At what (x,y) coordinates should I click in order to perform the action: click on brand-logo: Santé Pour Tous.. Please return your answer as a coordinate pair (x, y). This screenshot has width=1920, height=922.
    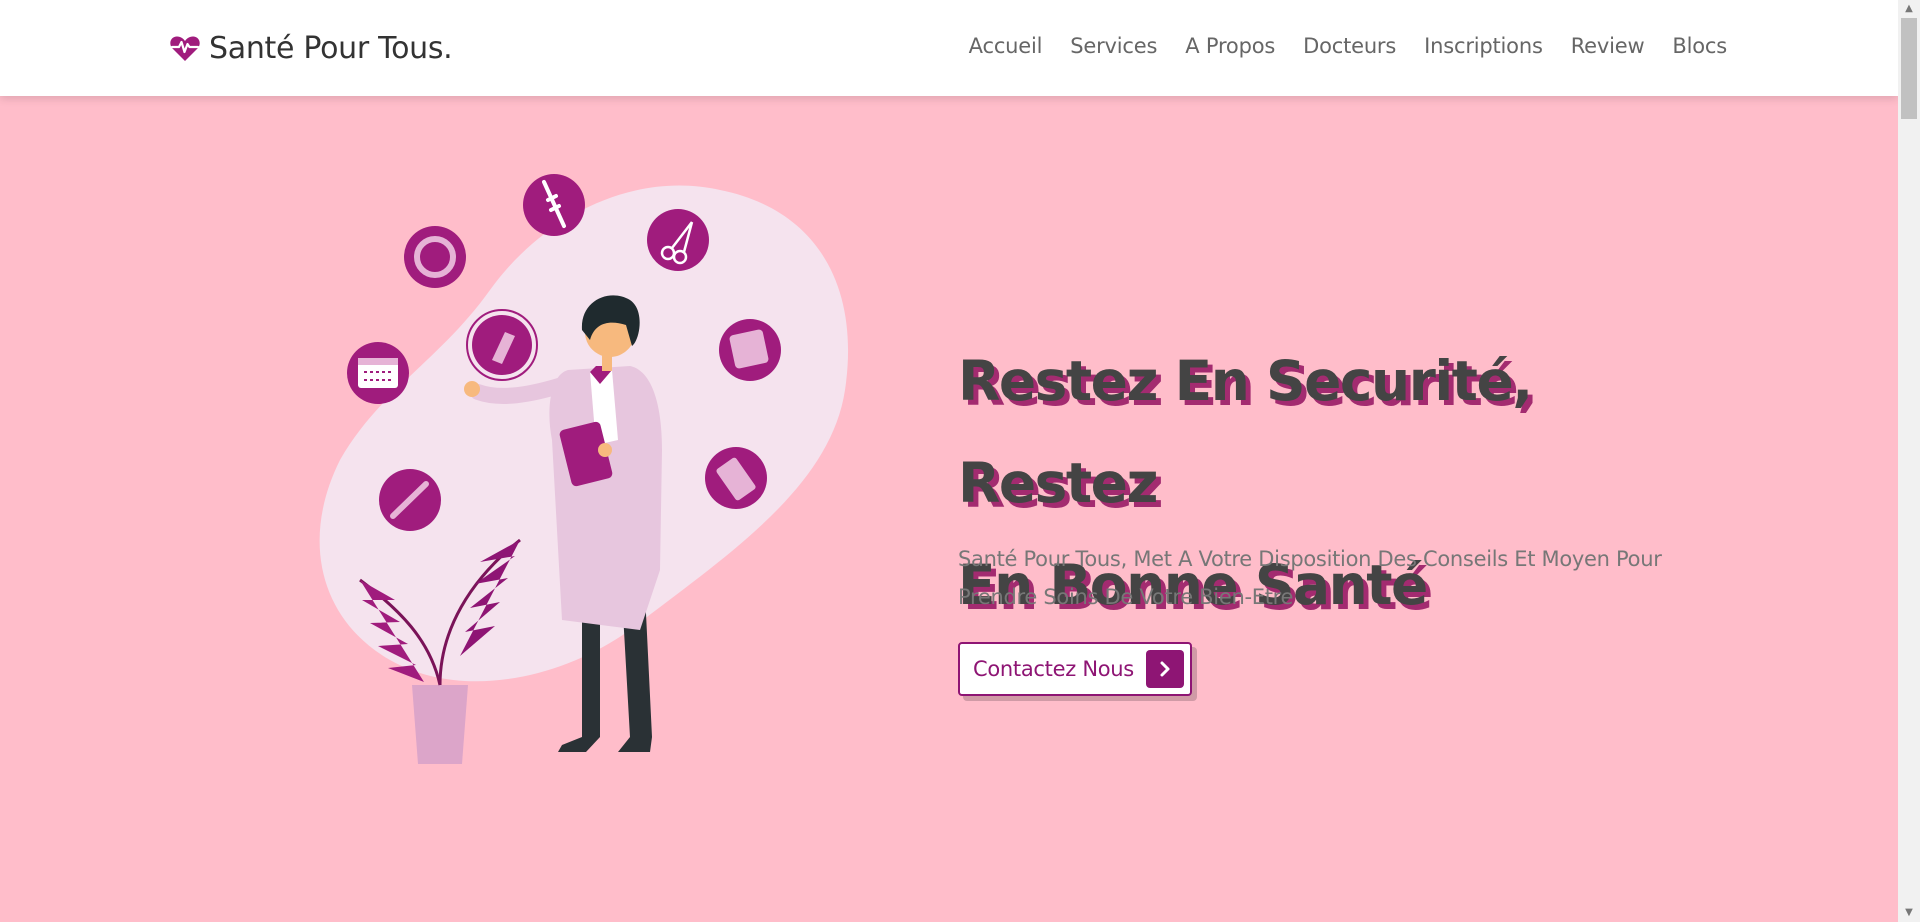
    Looking at the image, I should click on (311, 48).